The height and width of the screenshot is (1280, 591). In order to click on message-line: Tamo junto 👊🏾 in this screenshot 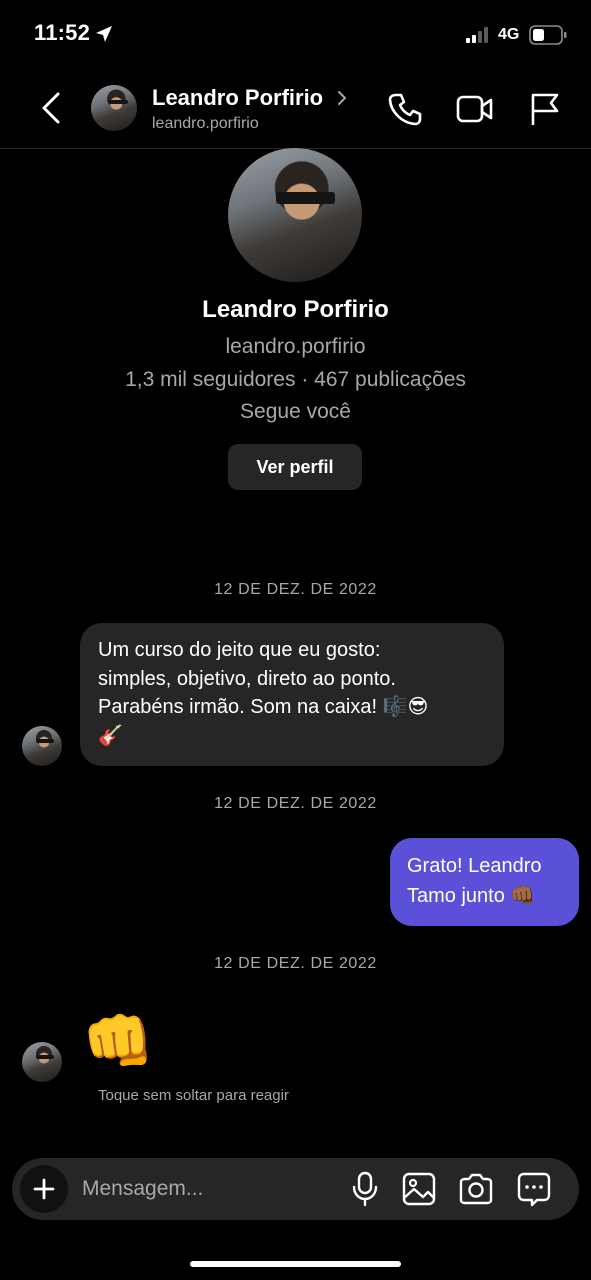, I will do `click(471, 896)`.